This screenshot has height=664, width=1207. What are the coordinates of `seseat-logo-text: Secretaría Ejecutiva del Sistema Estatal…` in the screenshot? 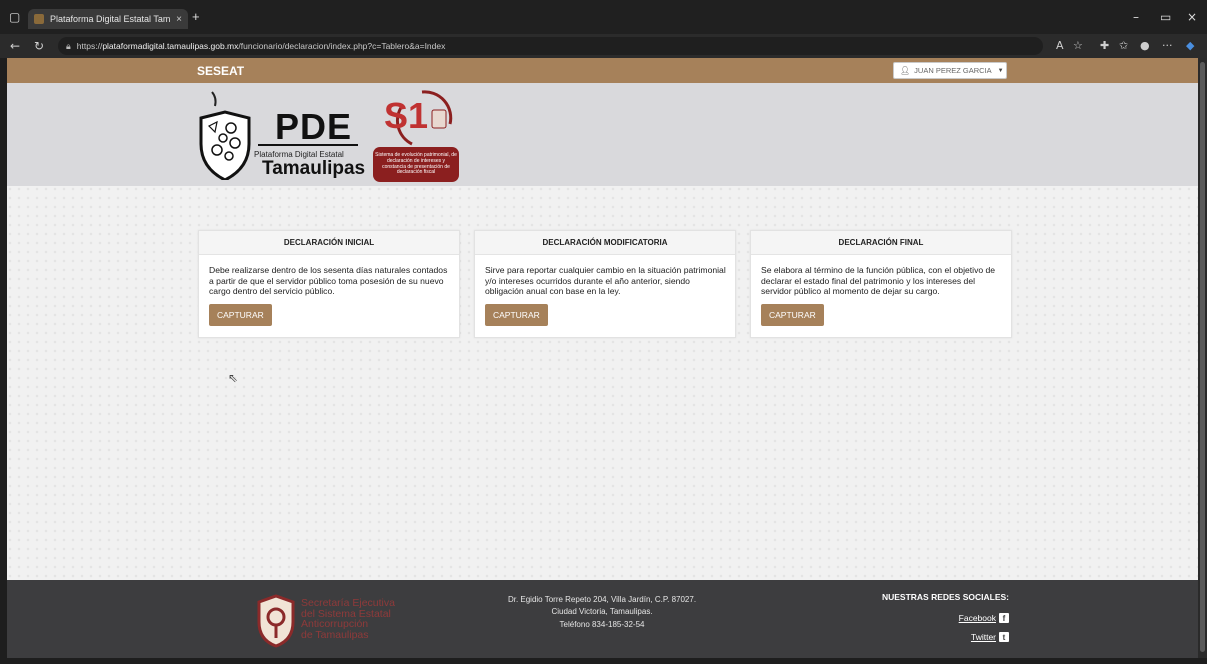 It's located at (348, 619).